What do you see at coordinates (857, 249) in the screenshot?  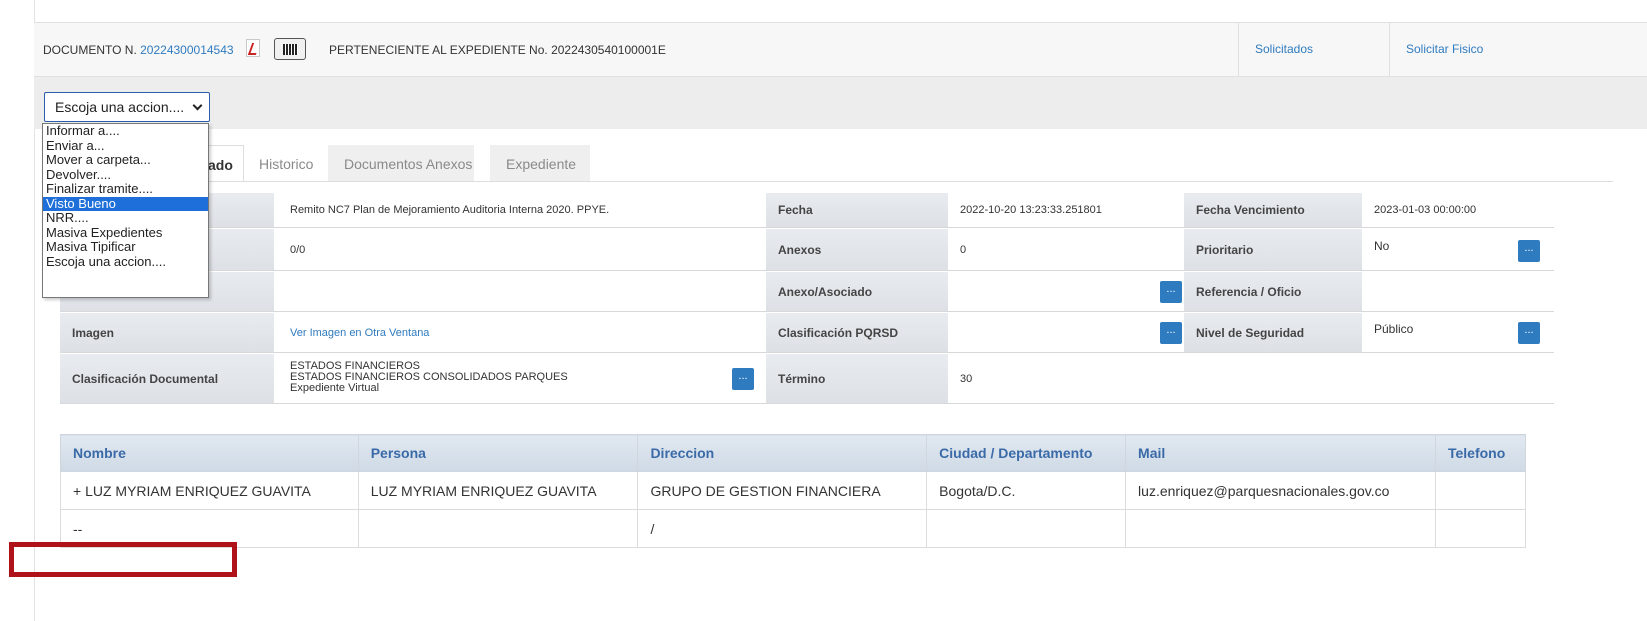 I see `anexos-label: Anexos` at bounding box center [857, 249].